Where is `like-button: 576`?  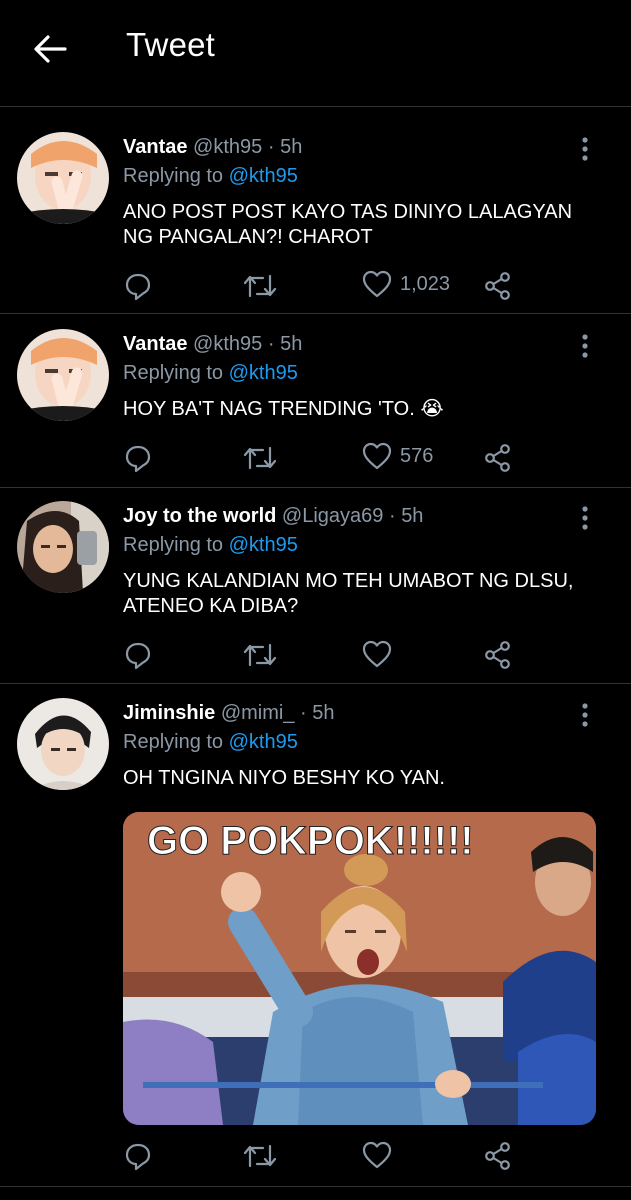 like-button: 576 is located at coordinates (397, 456).